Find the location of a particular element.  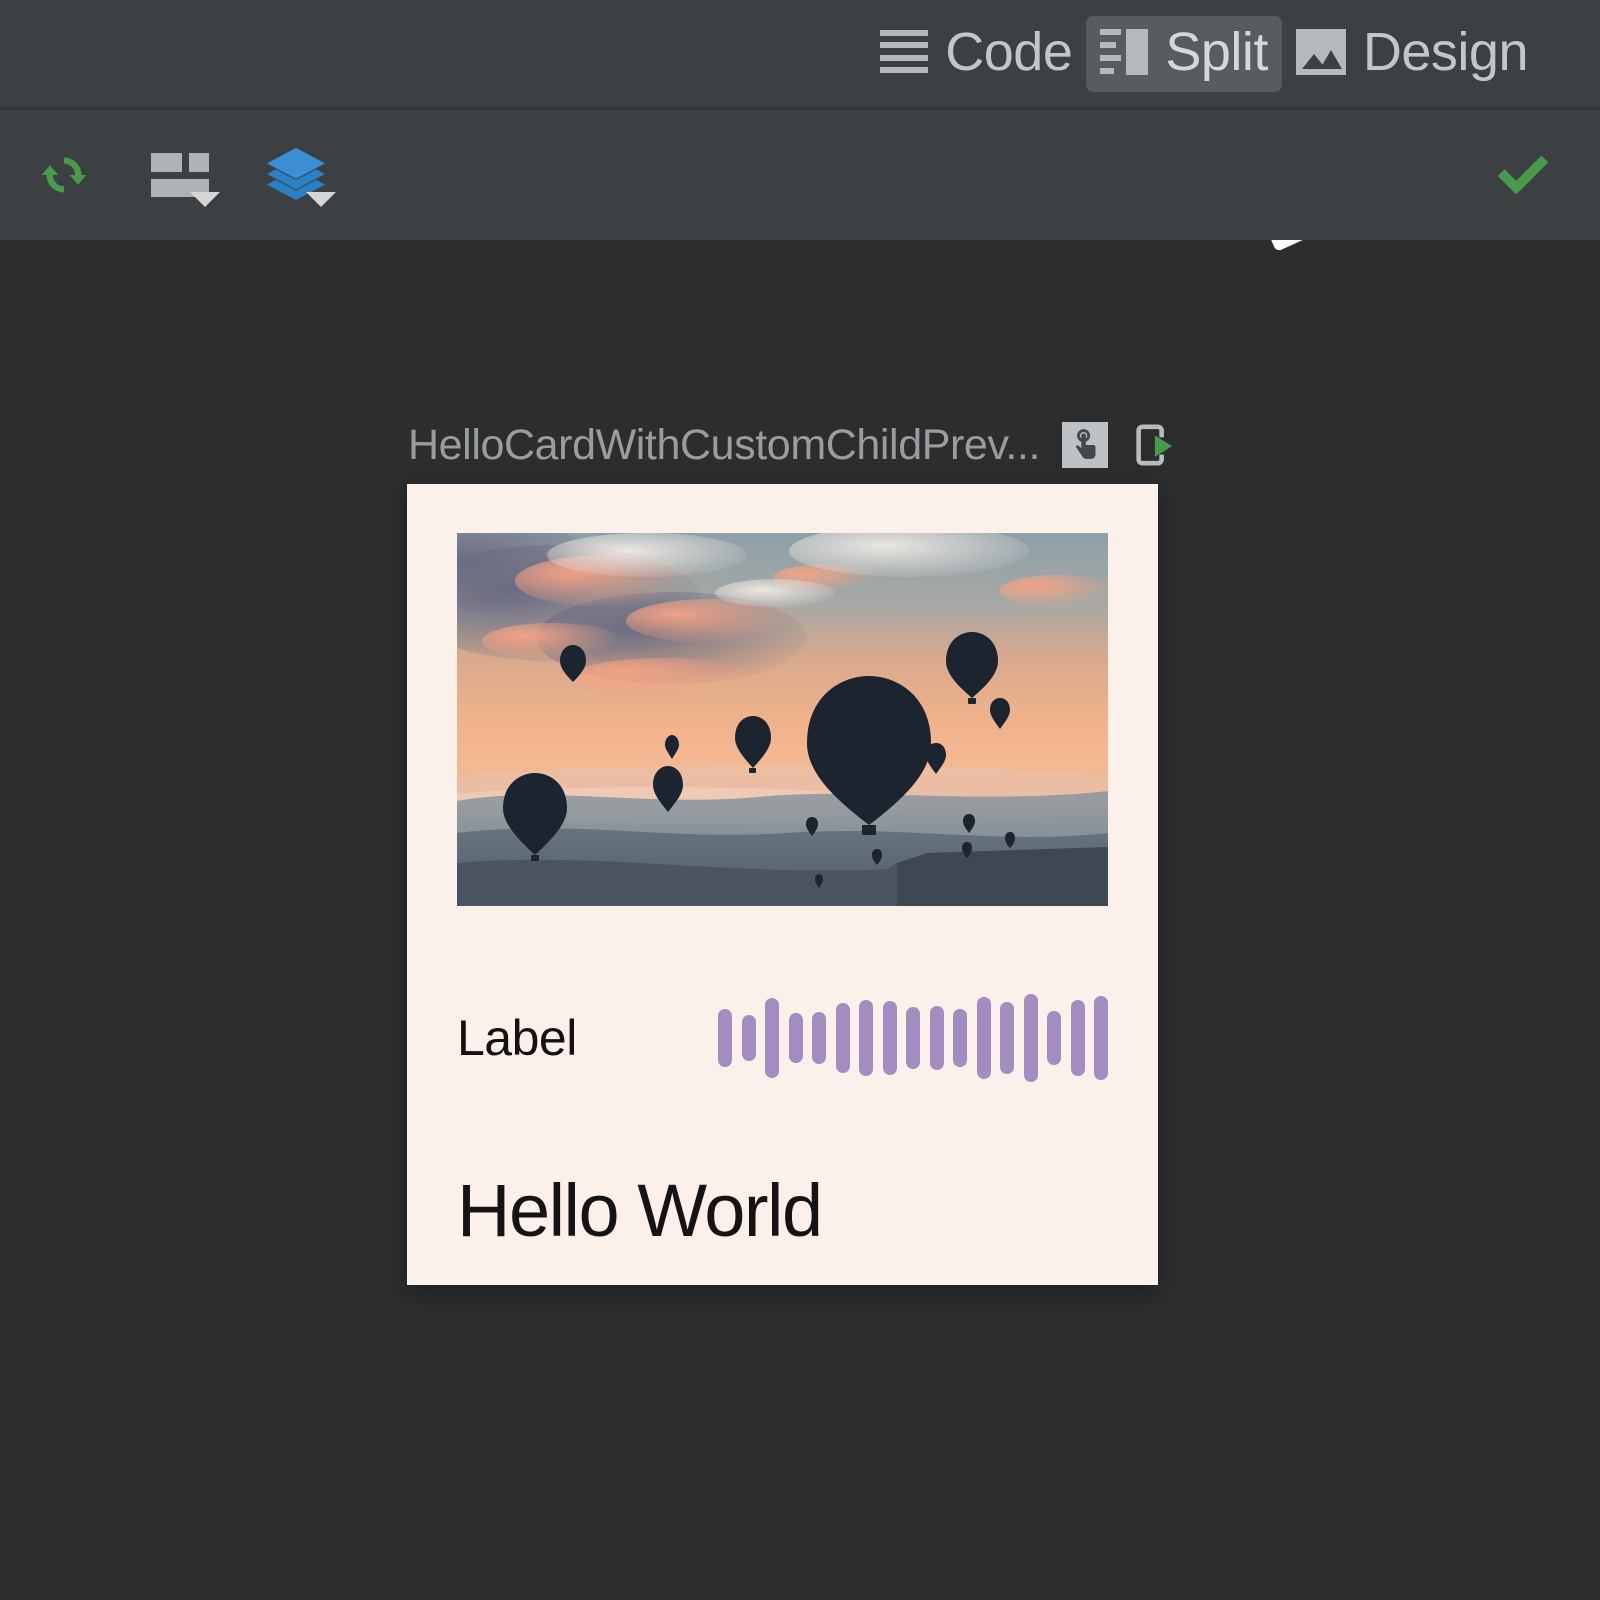

card-title: Hello World is located at coordinates (640, 1210).